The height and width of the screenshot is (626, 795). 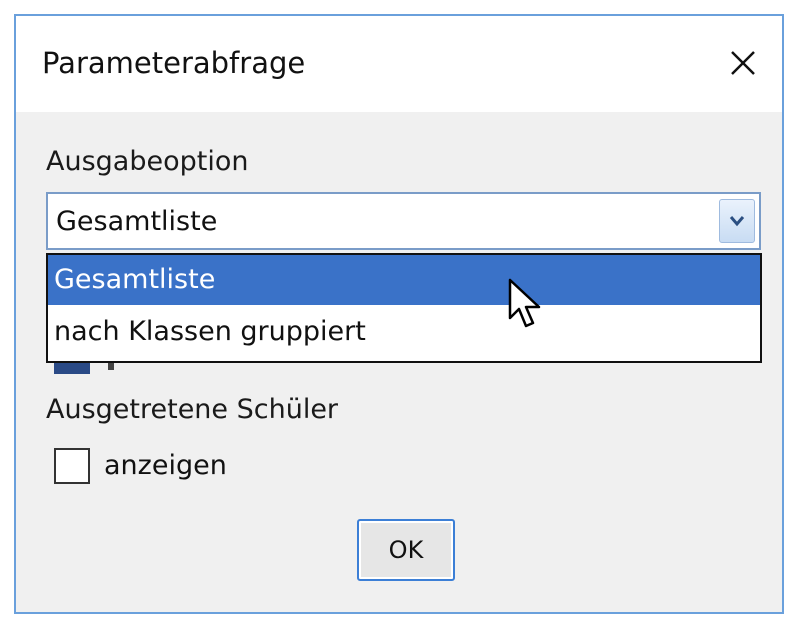 I want to click on dropdown-arrow-button, so click(x=737, y=221).